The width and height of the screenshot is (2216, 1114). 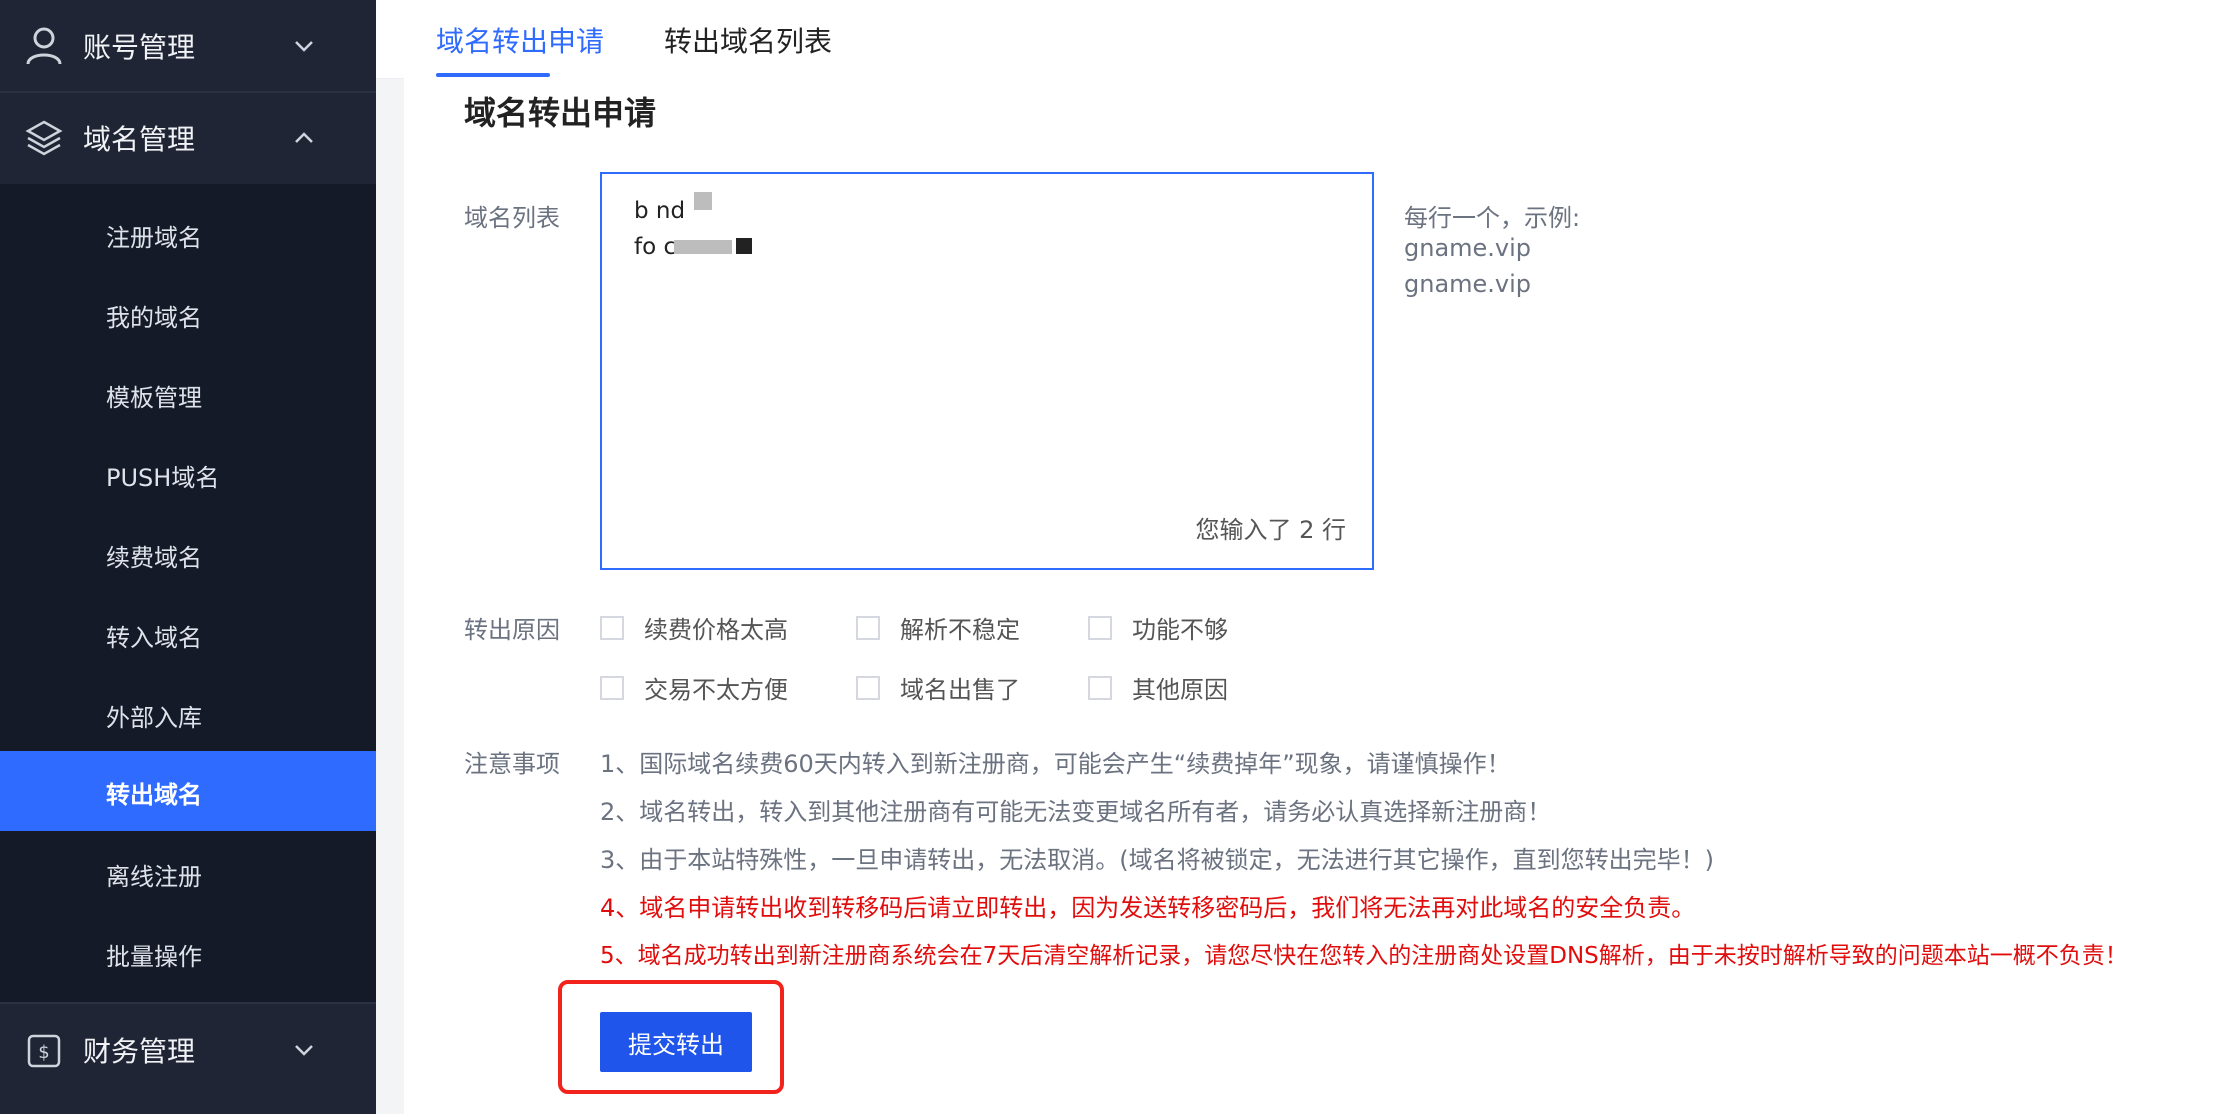 What do you see at coordinates (1492, 218) in the screenshot?
I see `example-hint: 每行一个，示例:` at bounding box center [1492, 218].